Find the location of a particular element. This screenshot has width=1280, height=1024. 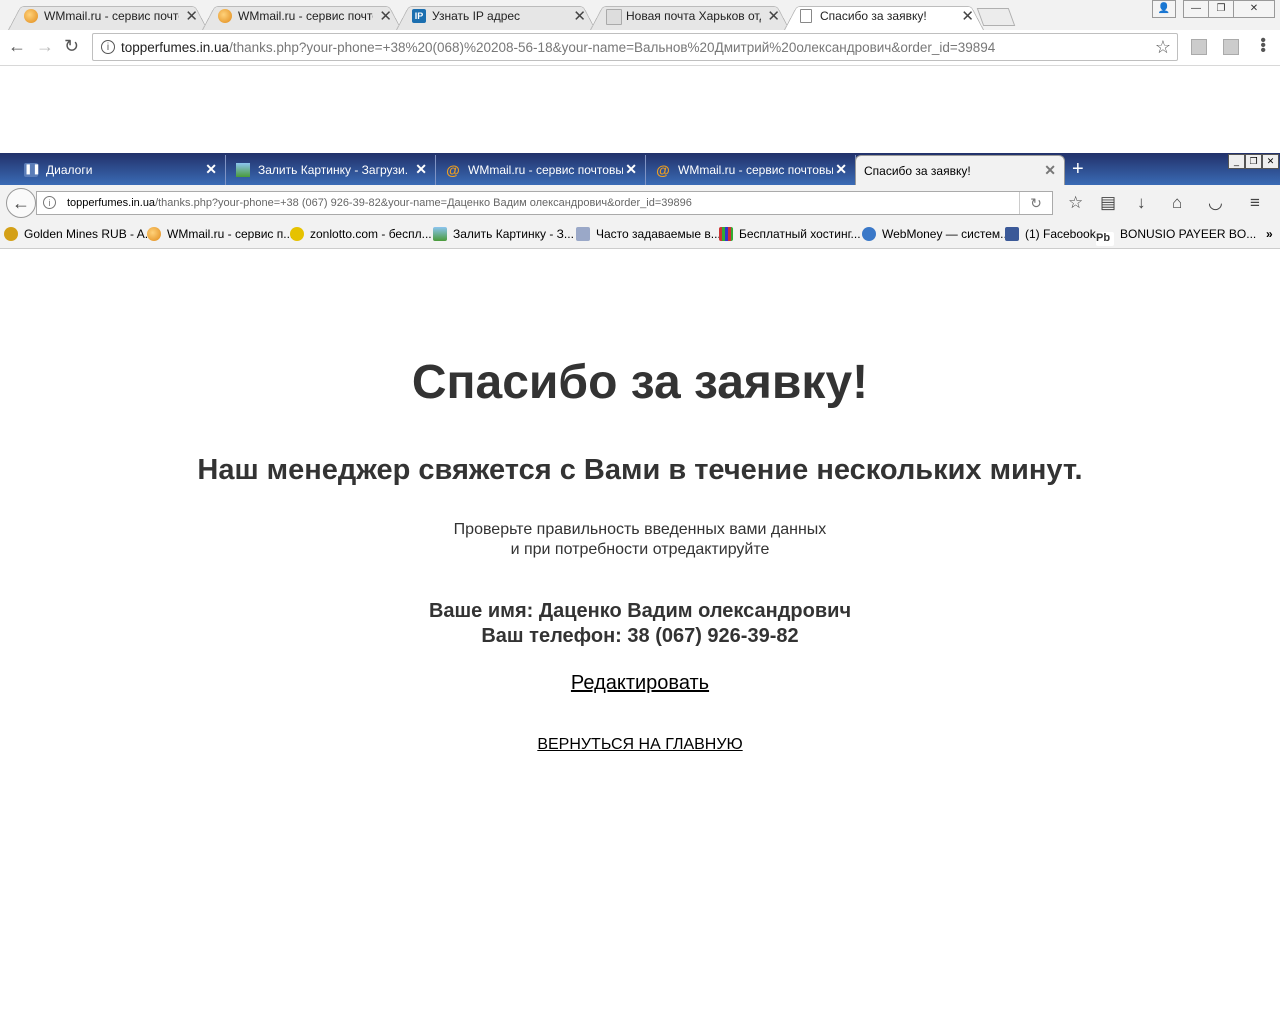

tab-title: Новая почта Харьков отд is located at coordinates (693, 16).